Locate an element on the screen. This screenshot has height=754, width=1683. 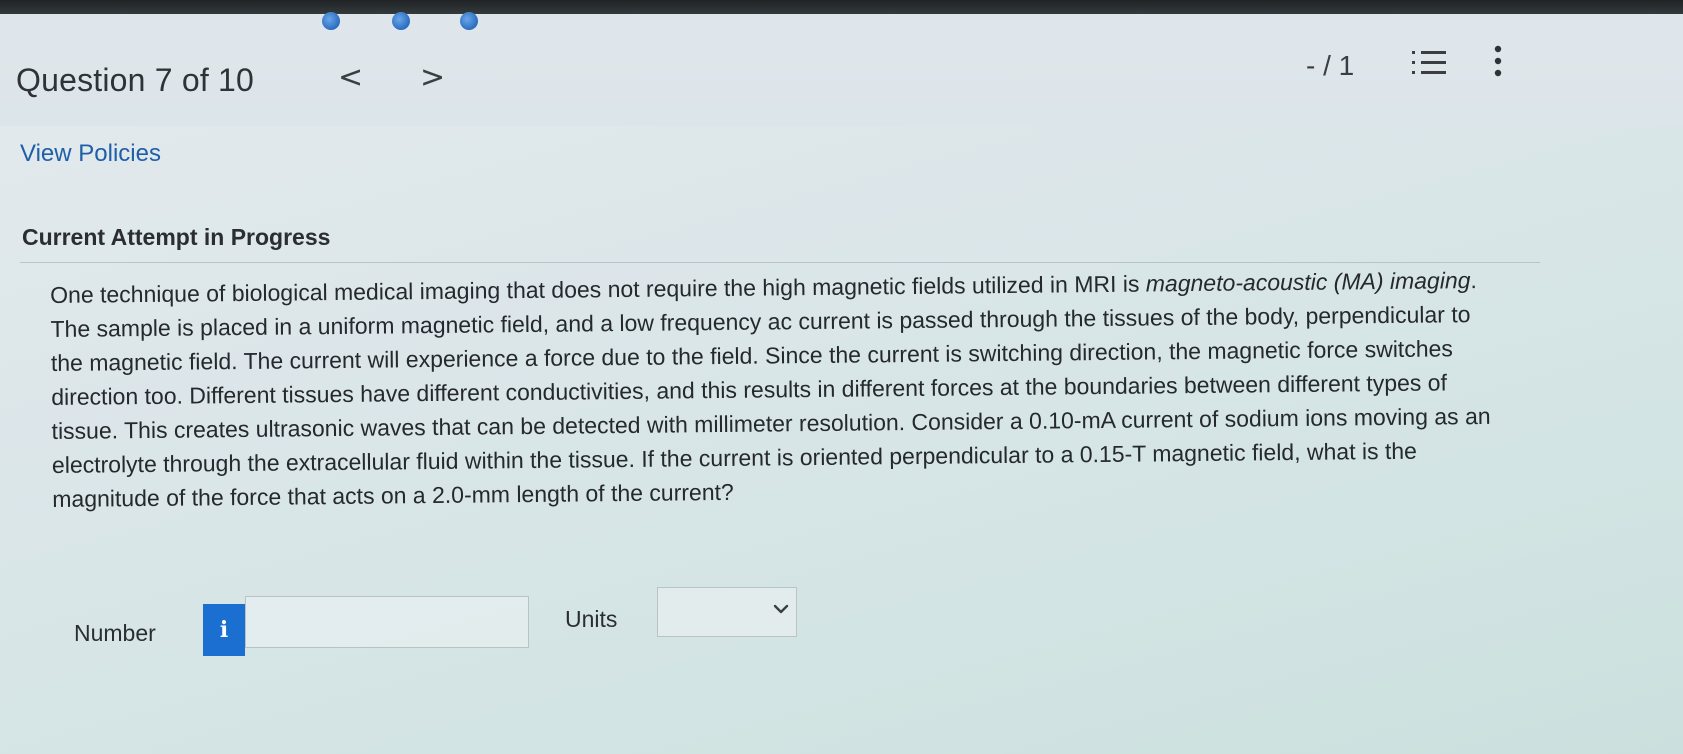
list-icon is located at coordinates (1429, 62).